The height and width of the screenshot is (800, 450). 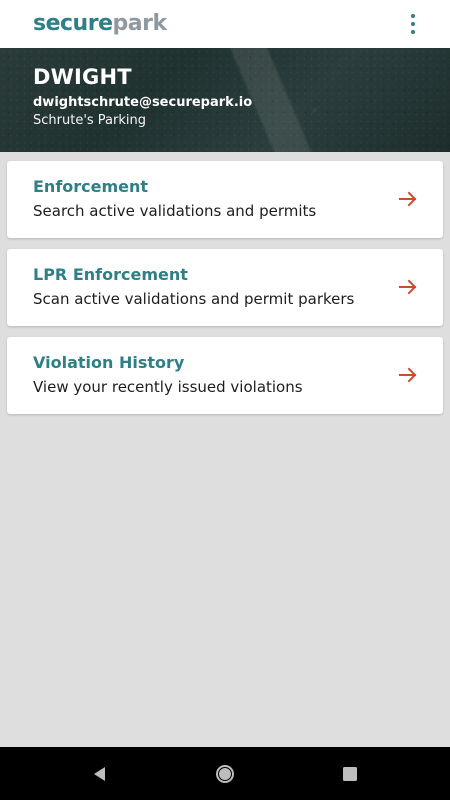 What do you see at coordinates (73, 23) in the screenshot?
I see `logo-secure-text: secure` at bounding box center [73, 23].